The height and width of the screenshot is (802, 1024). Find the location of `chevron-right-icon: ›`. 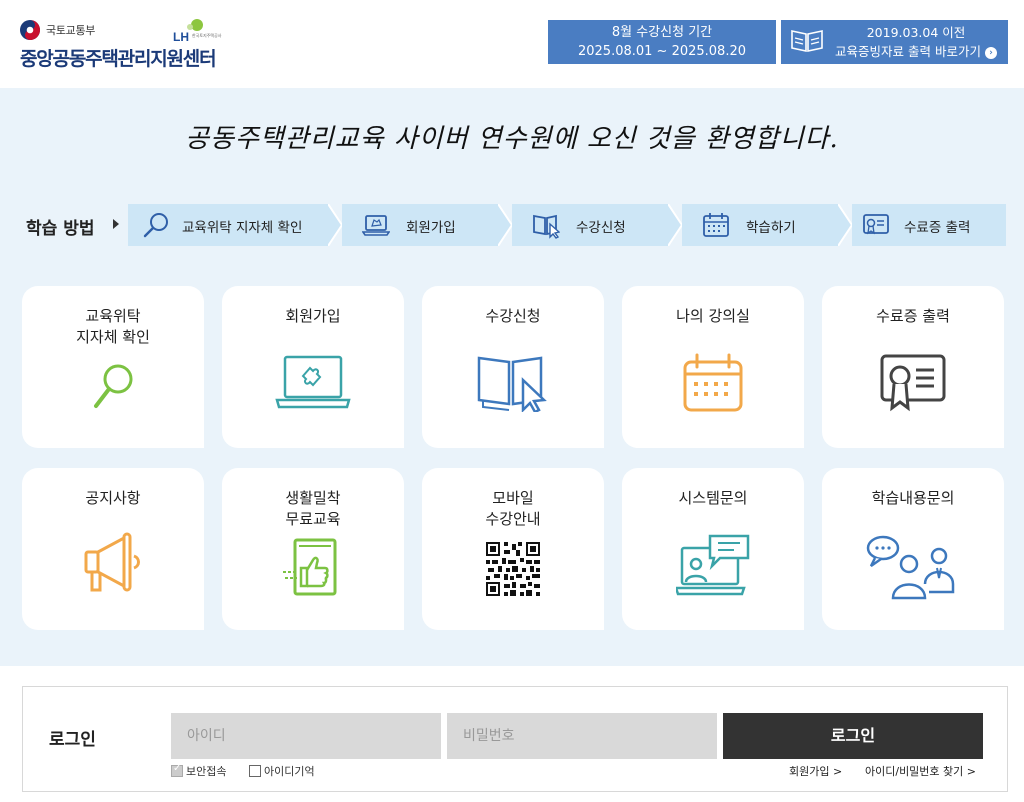

chevron-right-icon: › is located at coordinates (990, 52).